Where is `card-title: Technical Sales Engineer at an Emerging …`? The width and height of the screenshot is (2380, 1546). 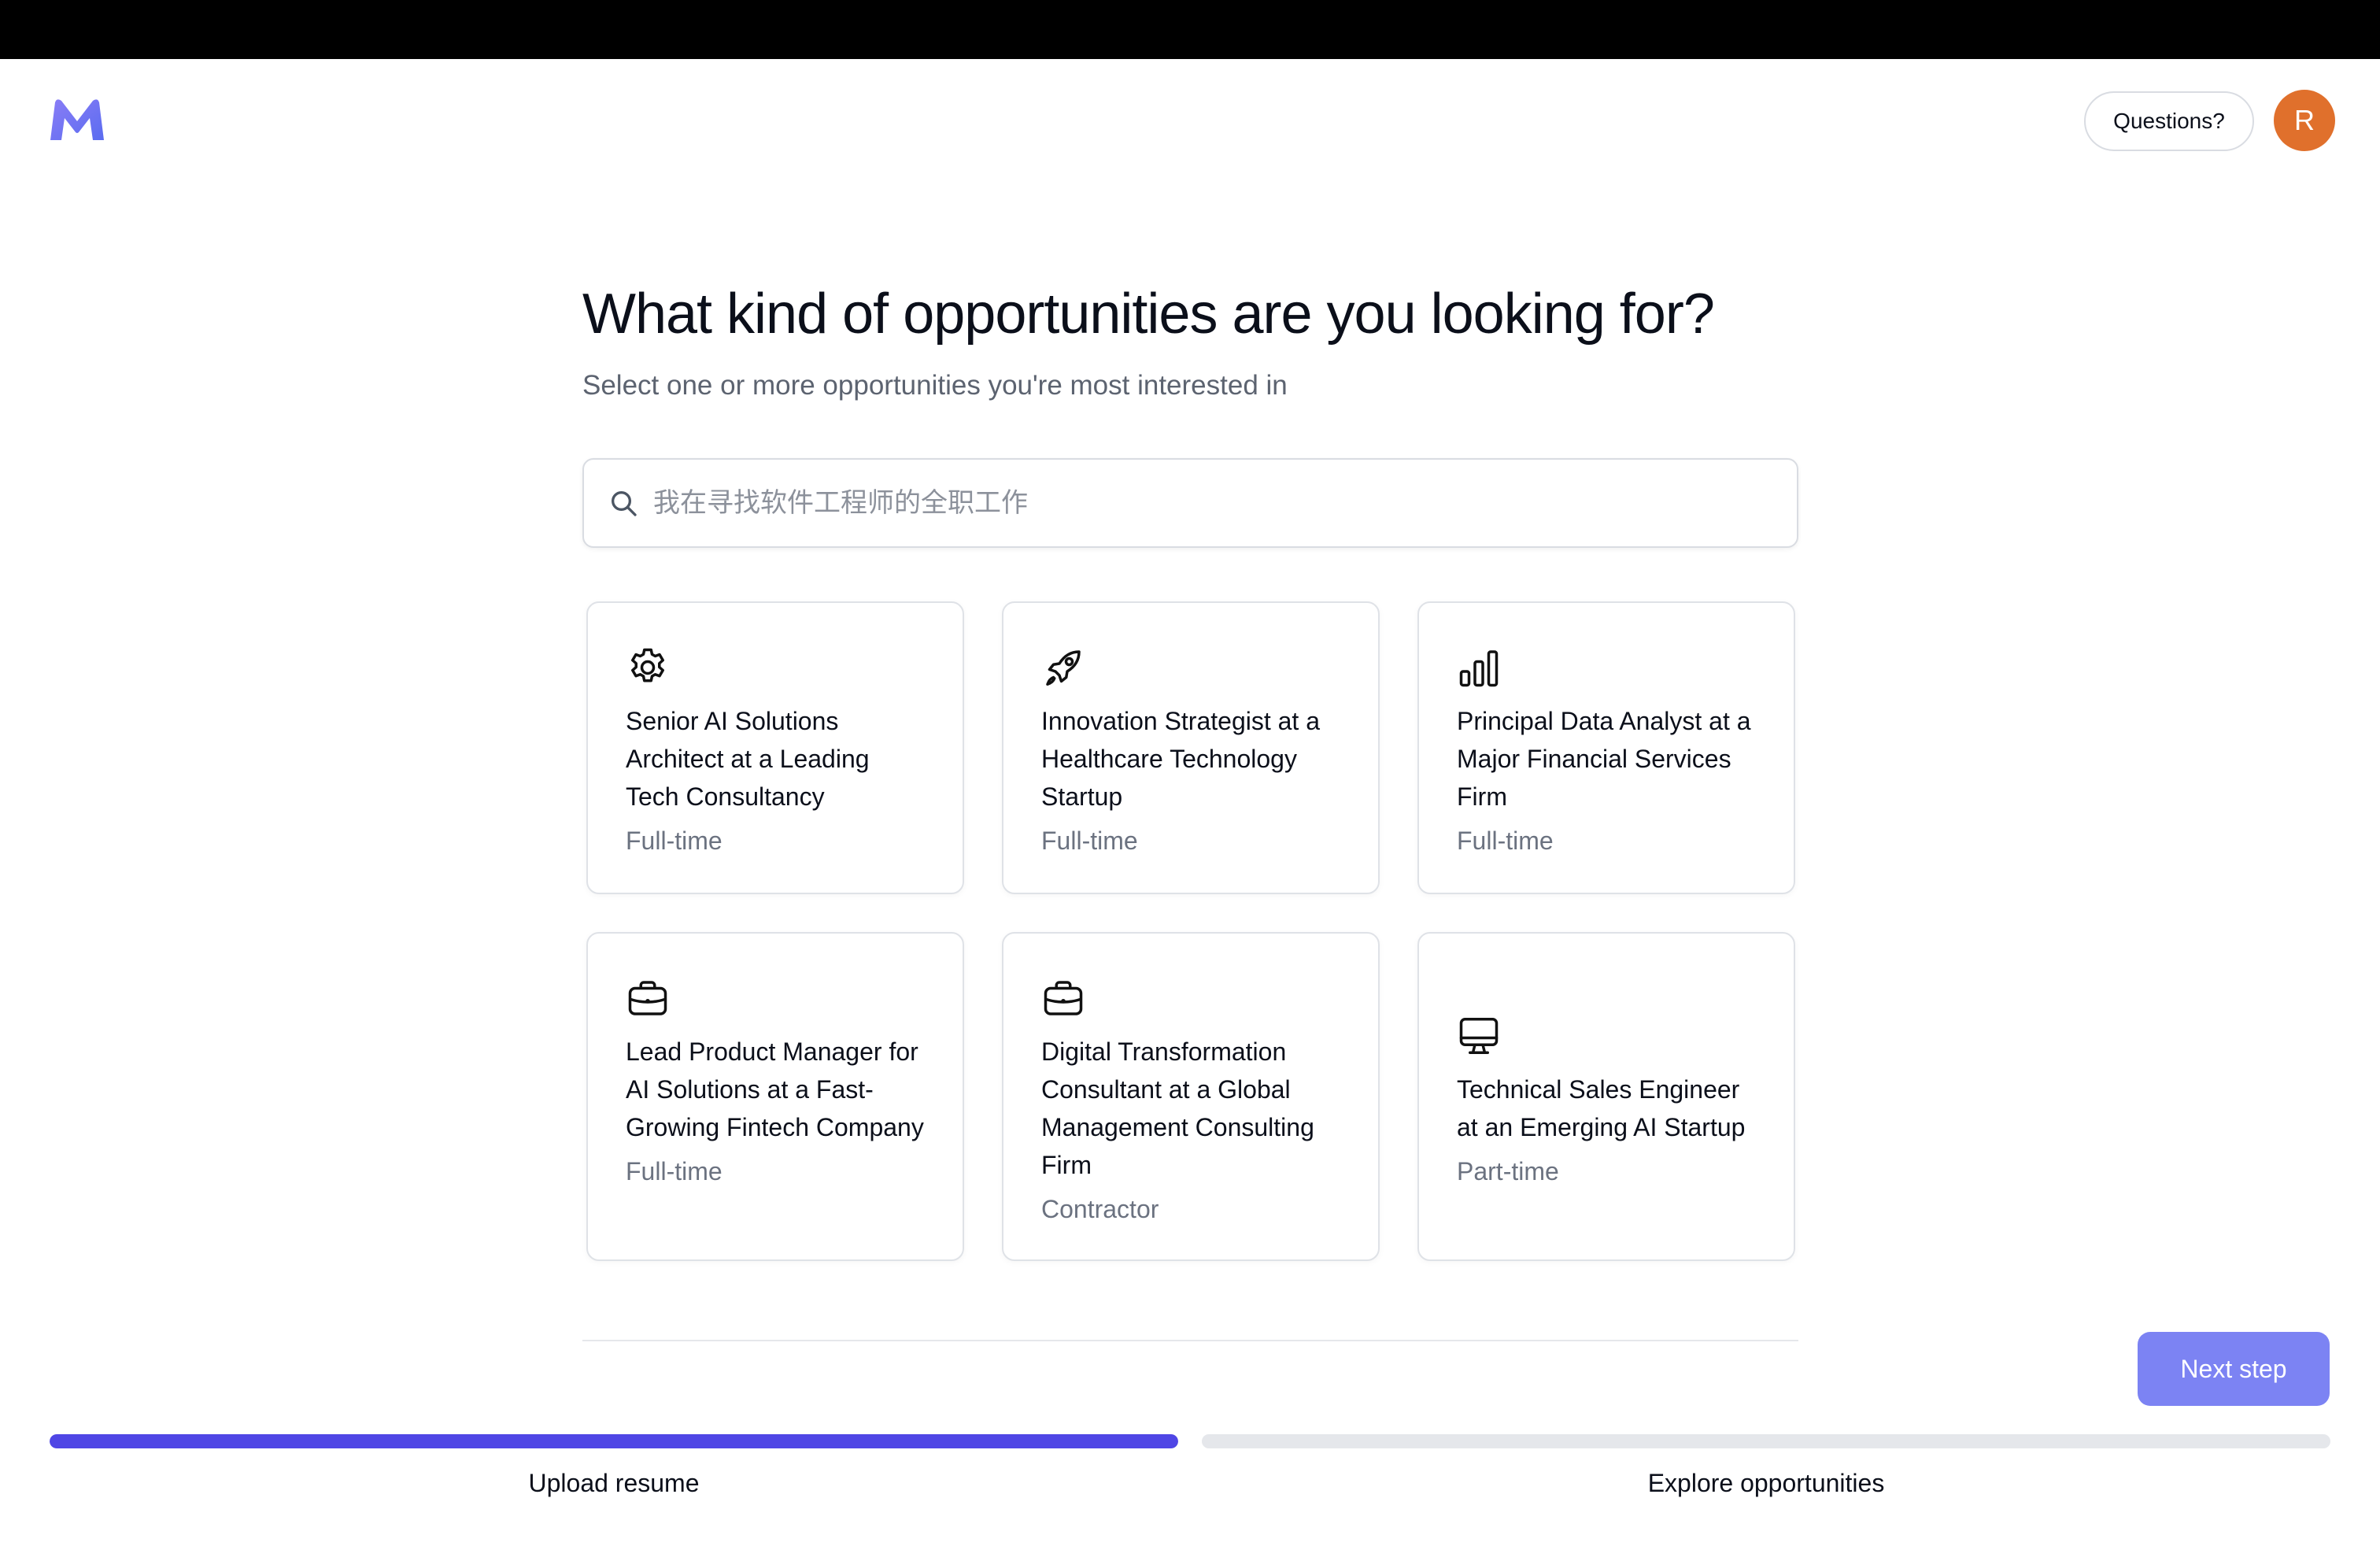
card-title: Technical Sales Engineer at an Emerging … is located at coordinates (1601, 1108).